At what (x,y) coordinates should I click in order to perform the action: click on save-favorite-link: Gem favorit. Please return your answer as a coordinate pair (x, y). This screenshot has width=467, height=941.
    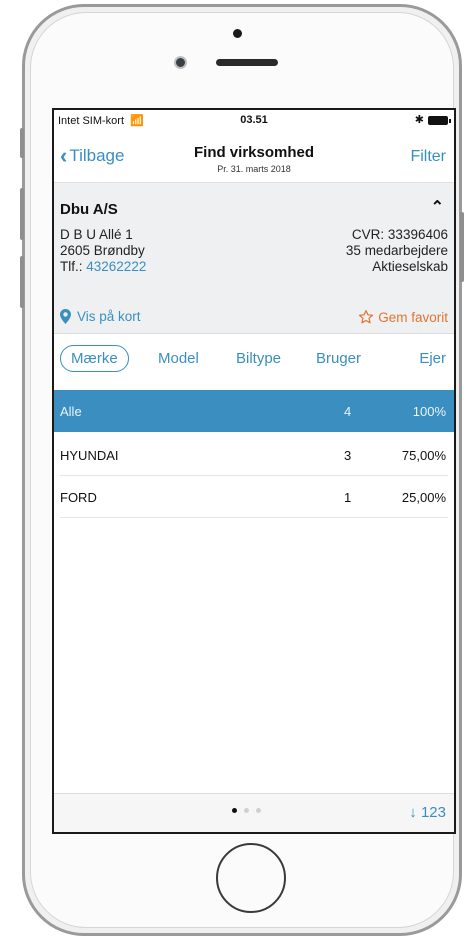
    Looking at the image, I should click on (403, 317).